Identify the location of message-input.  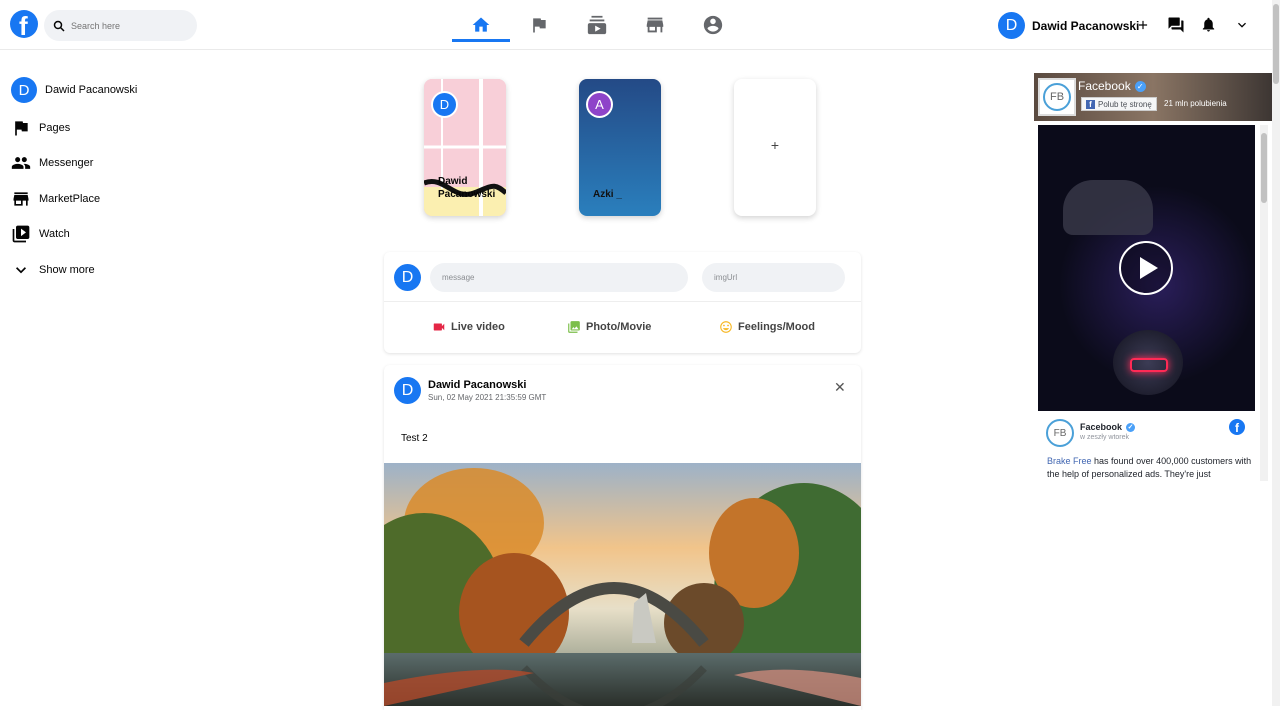
(559, 277).